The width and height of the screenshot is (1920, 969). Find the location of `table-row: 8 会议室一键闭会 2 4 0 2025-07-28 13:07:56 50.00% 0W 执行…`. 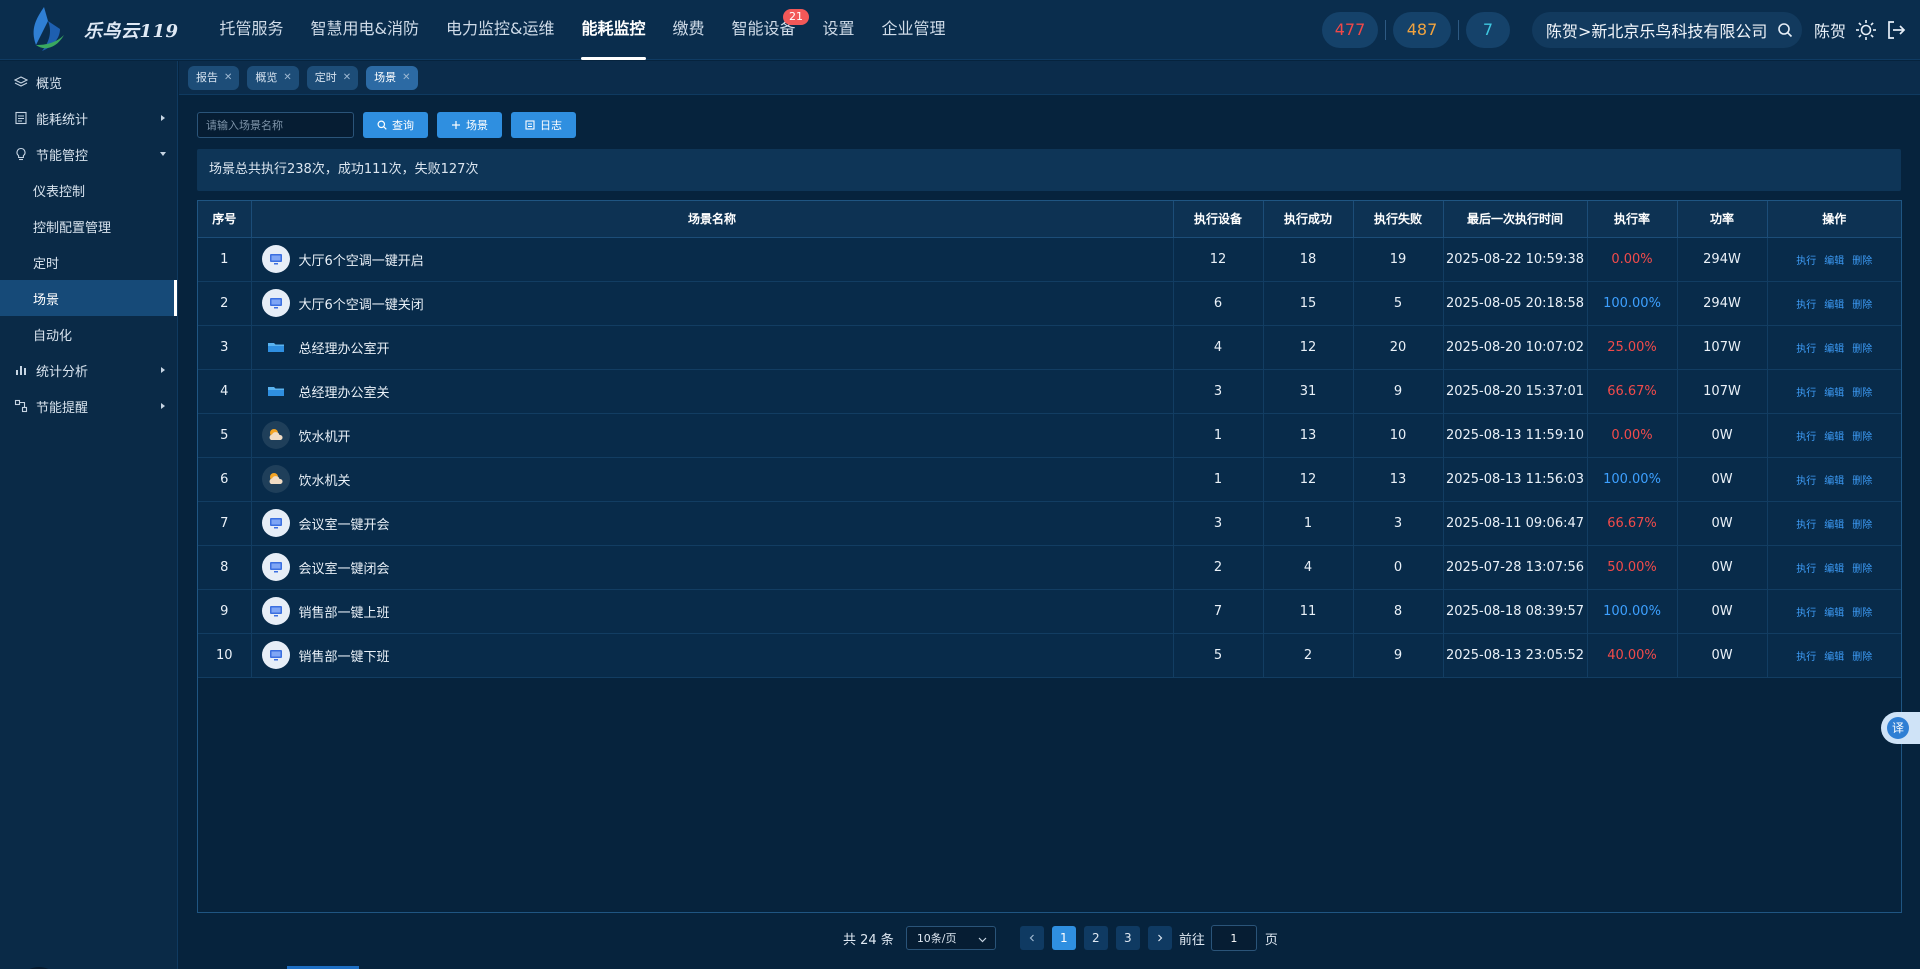

table-row: 8 会议室一键闭会 2 4 0 2025-07-28 13:07:56 50.00% 0W 执行… is located at coordinates (1049, 567).